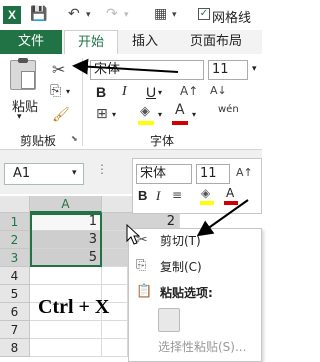  What do you see at coordinates (125, 66) in the screenshot?
I see `arrow-to-cut-button` at bounding box center [125, 66].